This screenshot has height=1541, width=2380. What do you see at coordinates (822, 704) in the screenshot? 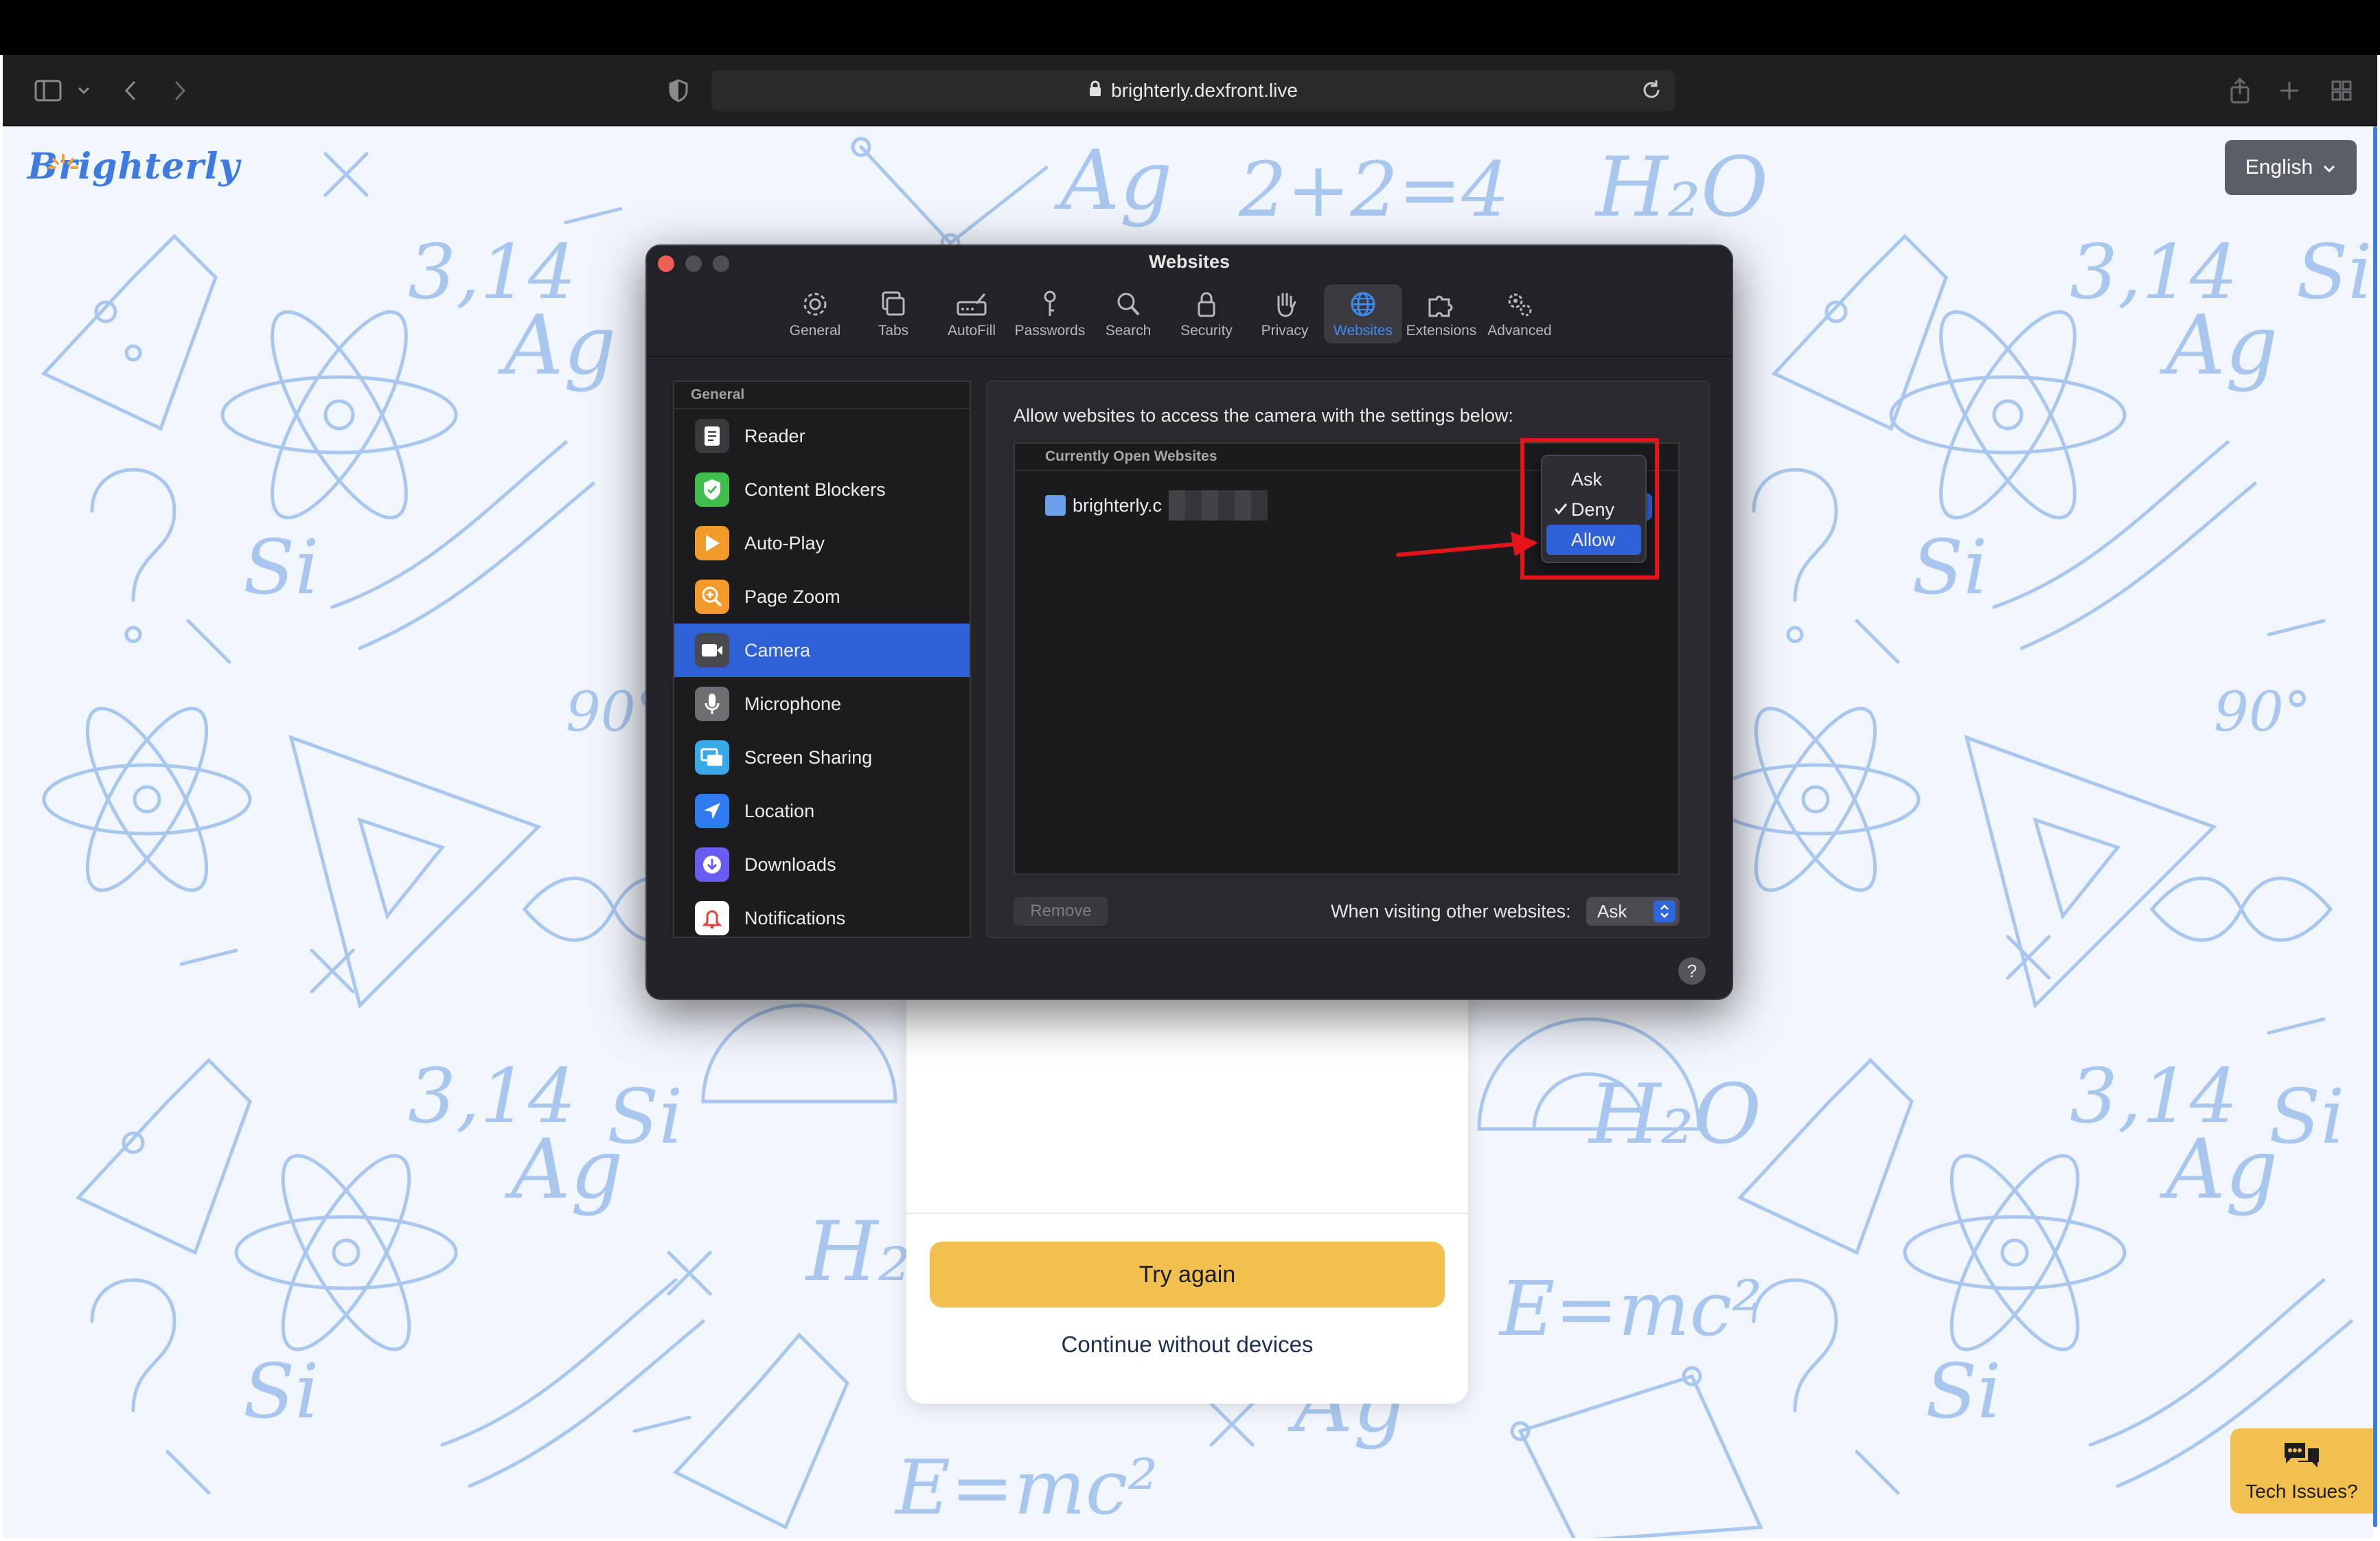
I see `sidebar-item-microphone: Microphone` at bounding box center [822, 704].